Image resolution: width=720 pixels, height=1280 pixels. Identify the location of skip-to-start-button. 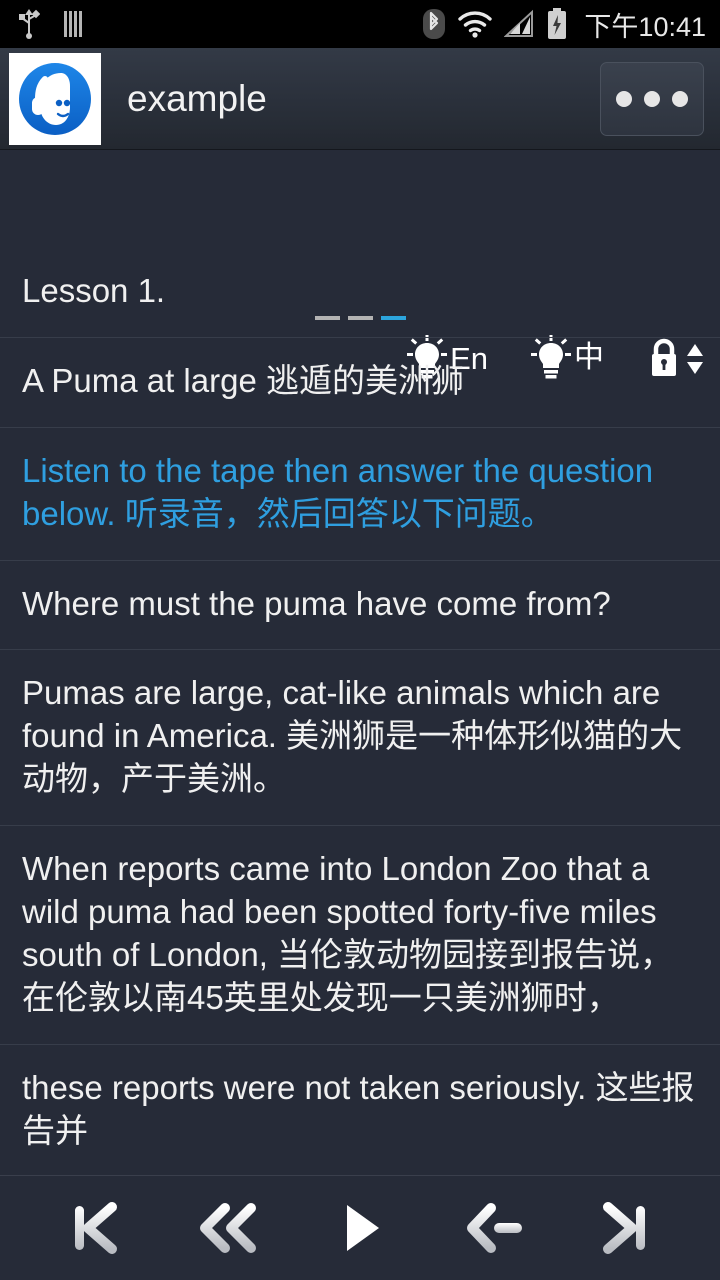
(94, 1228).